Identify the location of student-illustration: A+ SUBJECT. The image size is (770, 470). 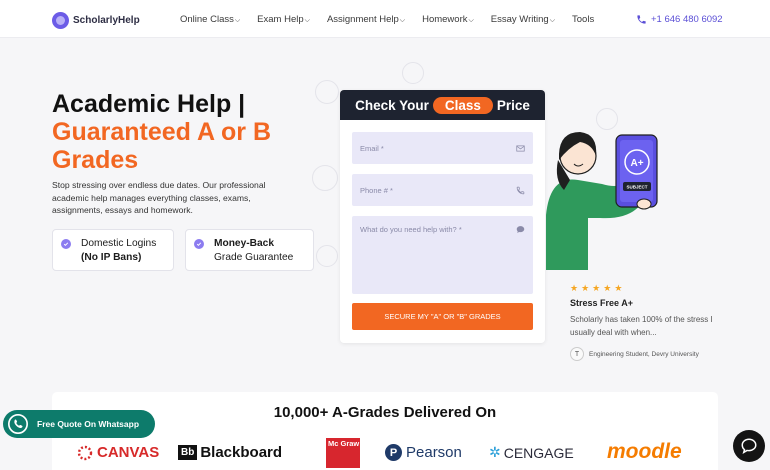
(602, 201).